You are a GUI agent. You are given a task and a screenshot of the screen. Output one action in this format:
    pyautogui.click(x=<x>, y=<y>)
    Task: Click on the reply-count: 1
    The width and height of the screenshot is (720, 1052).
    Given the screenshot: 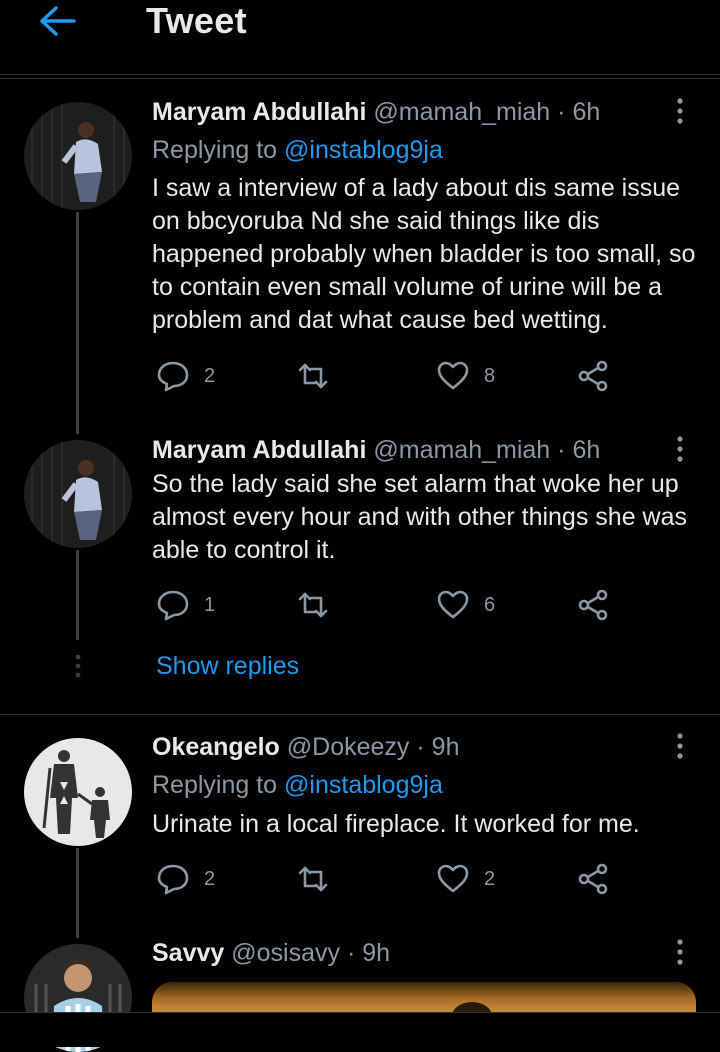 What is the action you would take?
    pyautogui.click(x=210, y=604)
    